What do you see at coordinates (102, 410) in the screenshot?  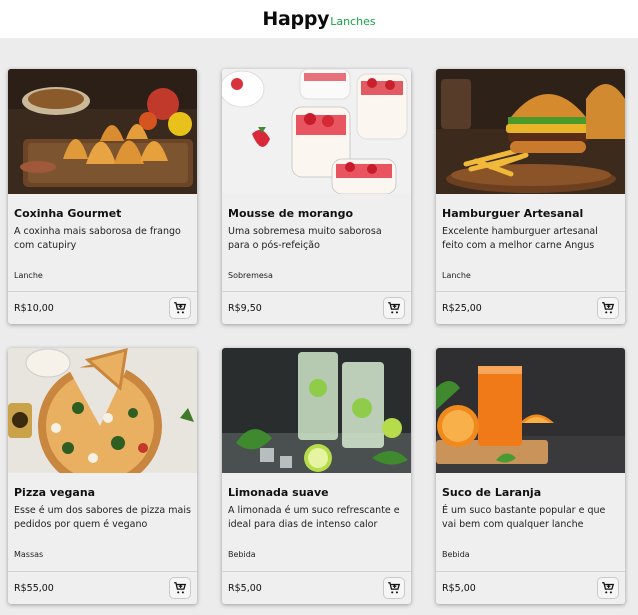 I see `product-image-pizza` at bounding box center [102, 410].